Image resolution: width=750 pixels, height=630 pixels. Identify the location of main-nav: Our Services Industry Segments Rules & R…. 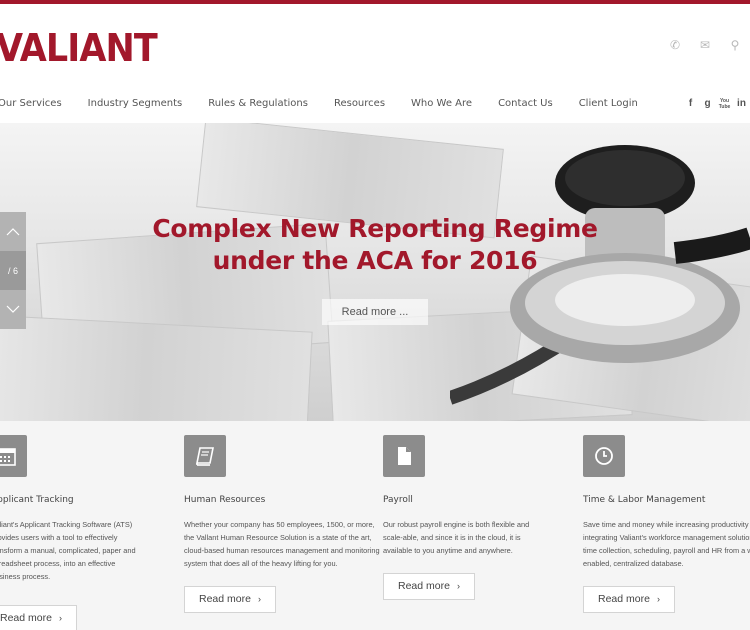
(332, 103).